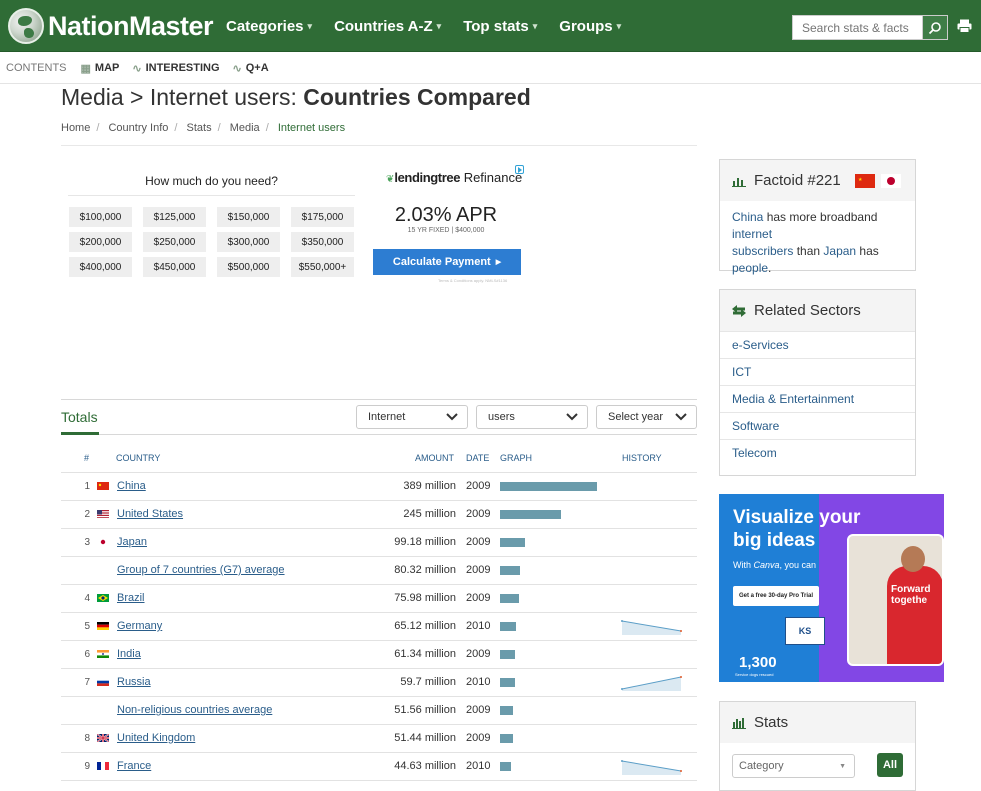 This screenshot has height=791, width=981. Describe the element at coordinates (111, 26) in the screenshot. I see `site-logo: NationMaster` at that location.